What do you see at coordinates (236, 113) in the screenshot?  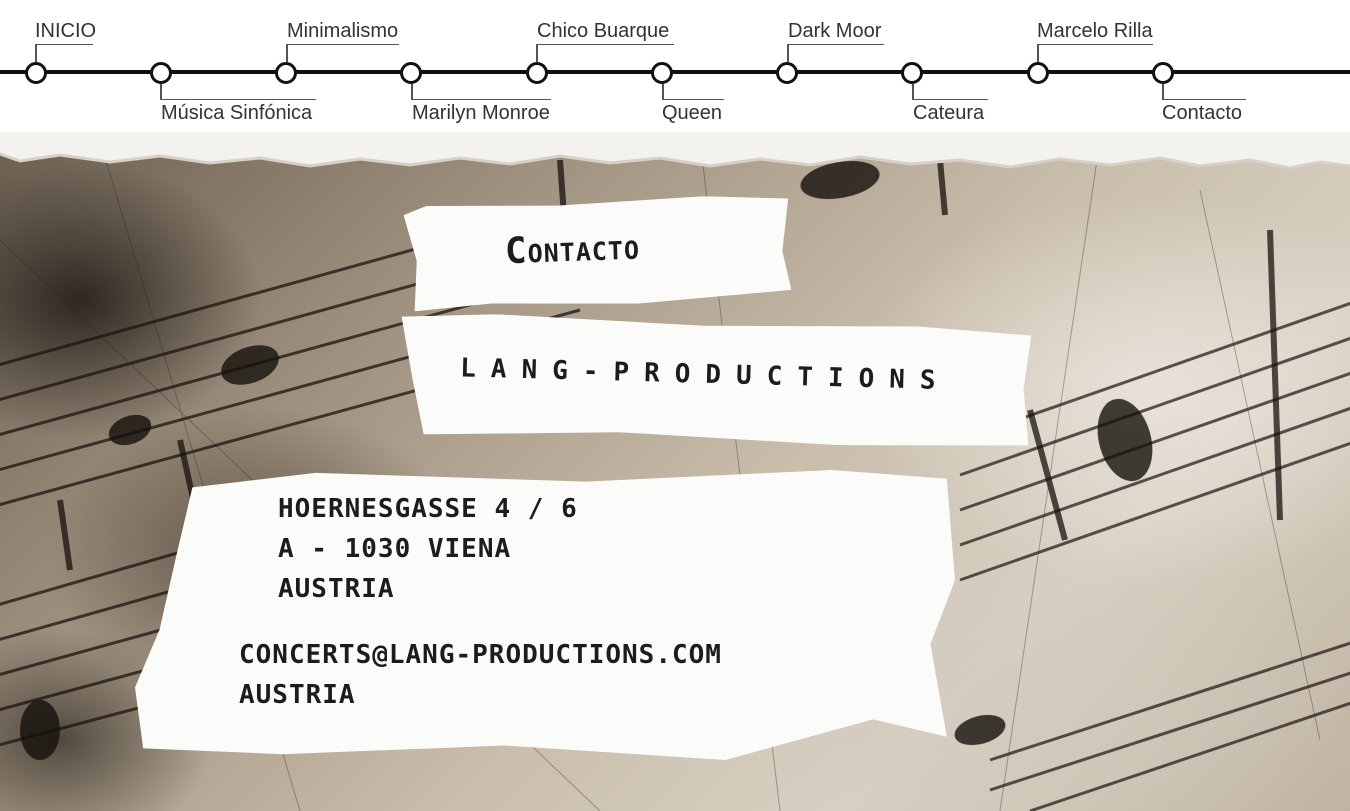 I see `nav-link-musica-sinfonica: Música Sinfónica` at bounding box center [236, 113].